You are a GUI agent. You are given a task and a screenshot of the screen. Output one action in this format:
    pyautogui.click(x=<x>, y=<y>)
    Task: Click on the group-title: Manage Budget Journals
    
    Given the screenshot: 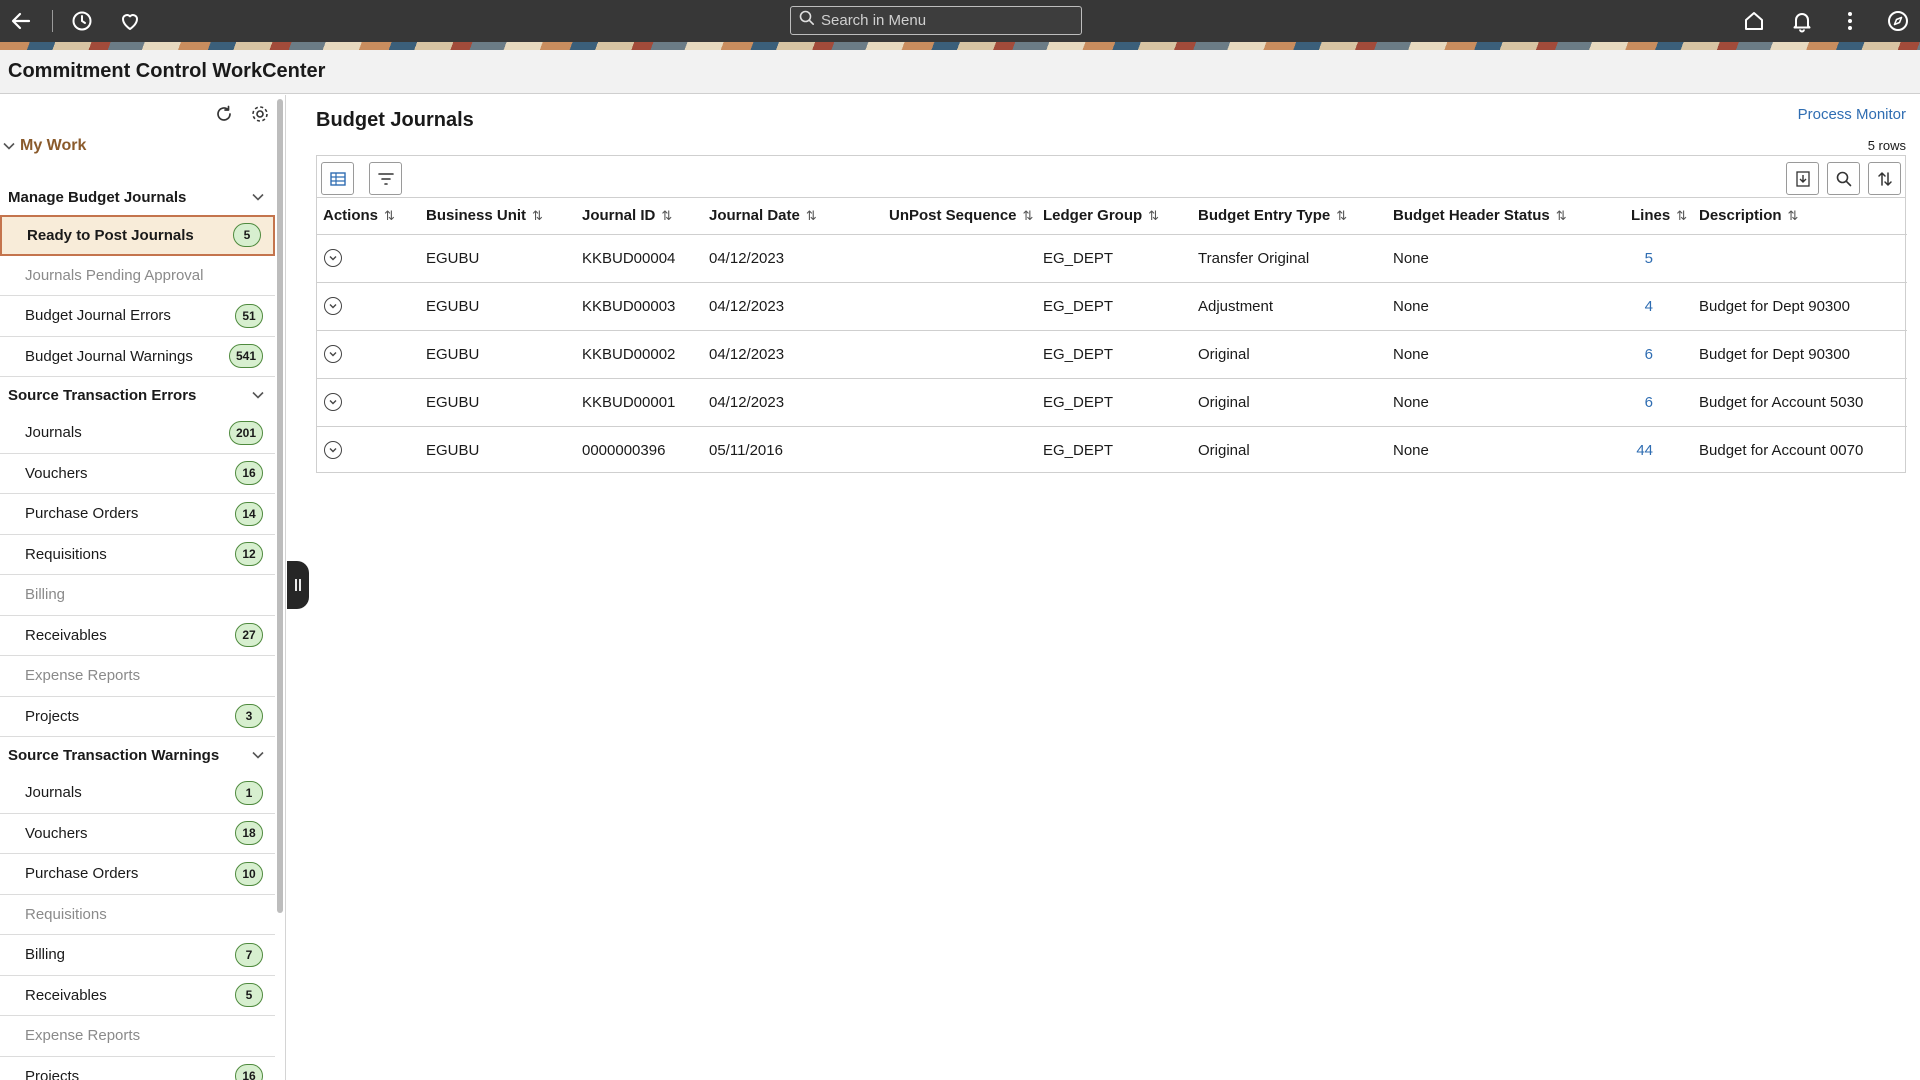 What is the action you would take?
    pyautogui.click(x=97, y=197)
    